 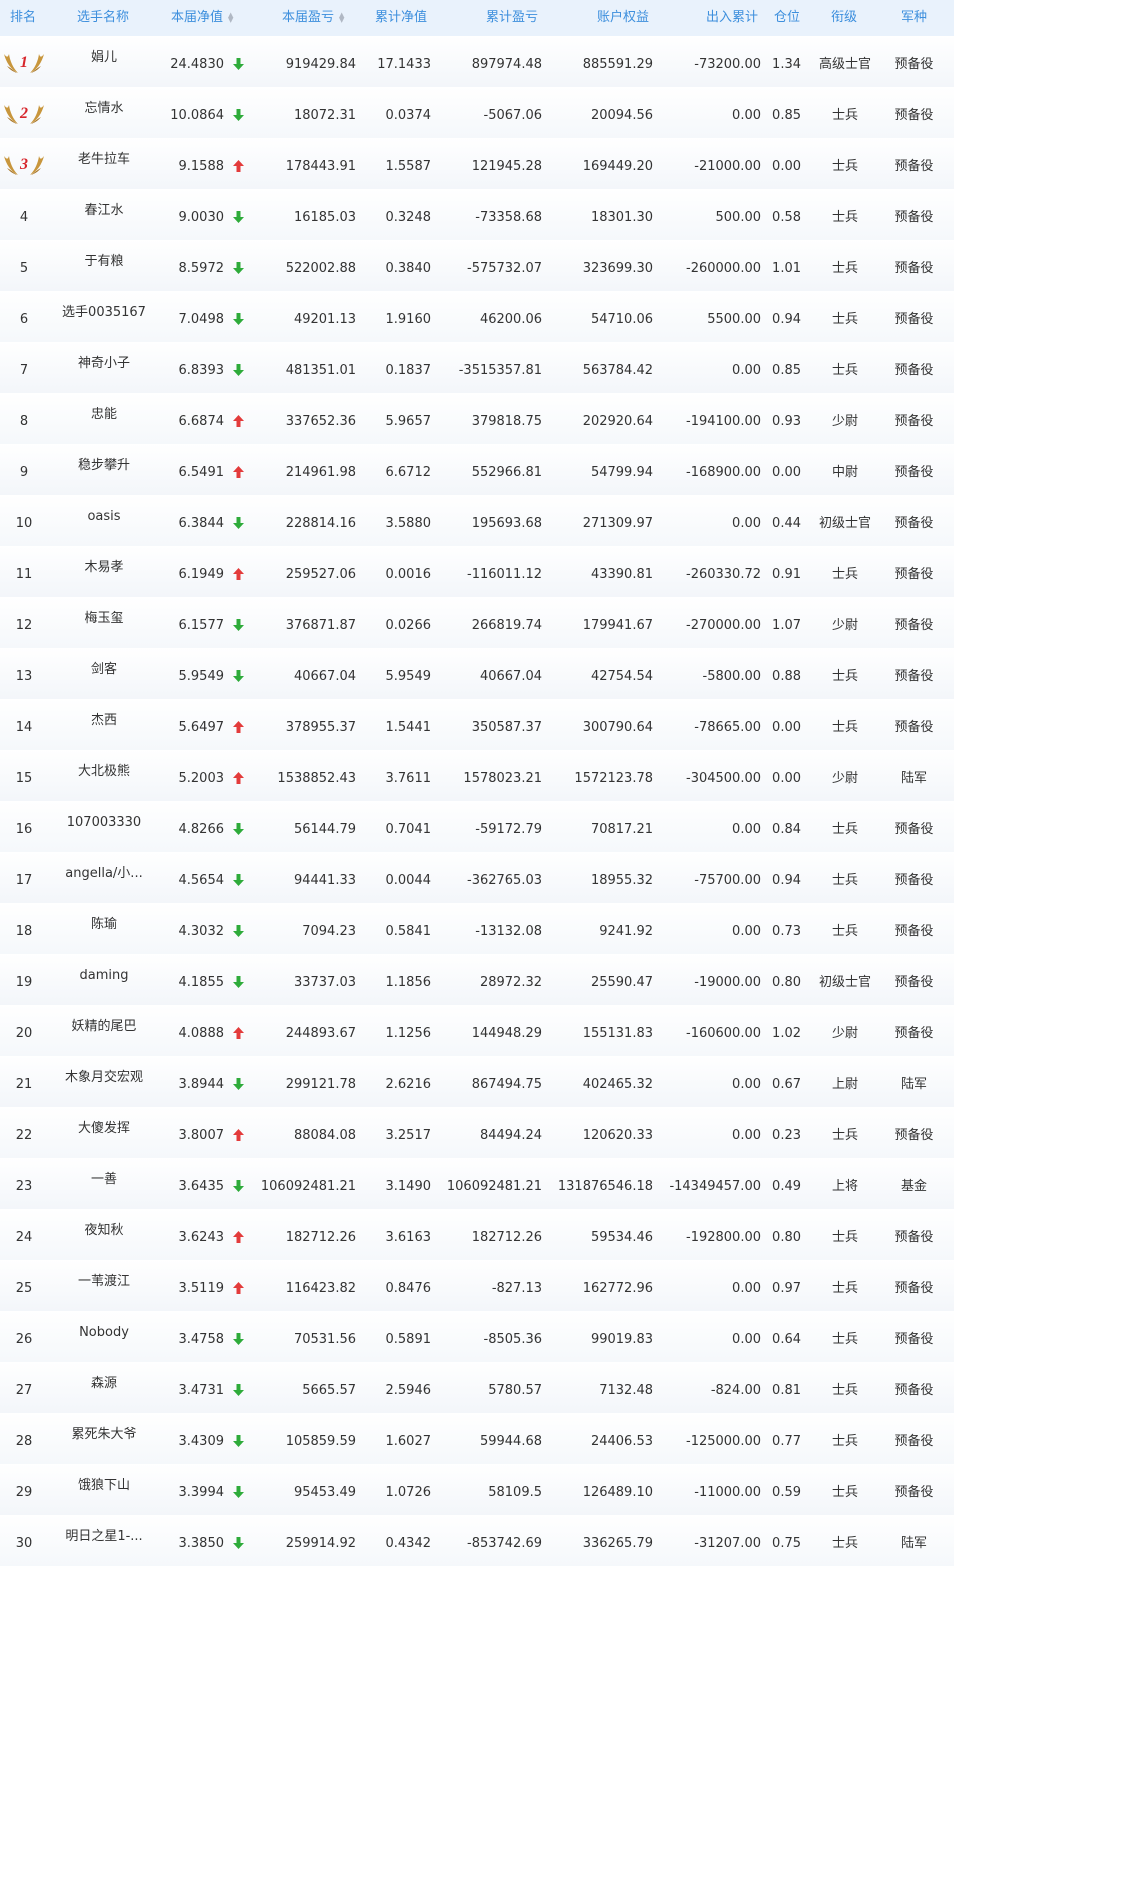 What do you see at coordinates (329, 931) in the screenshot?
I see `profit-cell: 7094.23` at bounding box center [329, 931].